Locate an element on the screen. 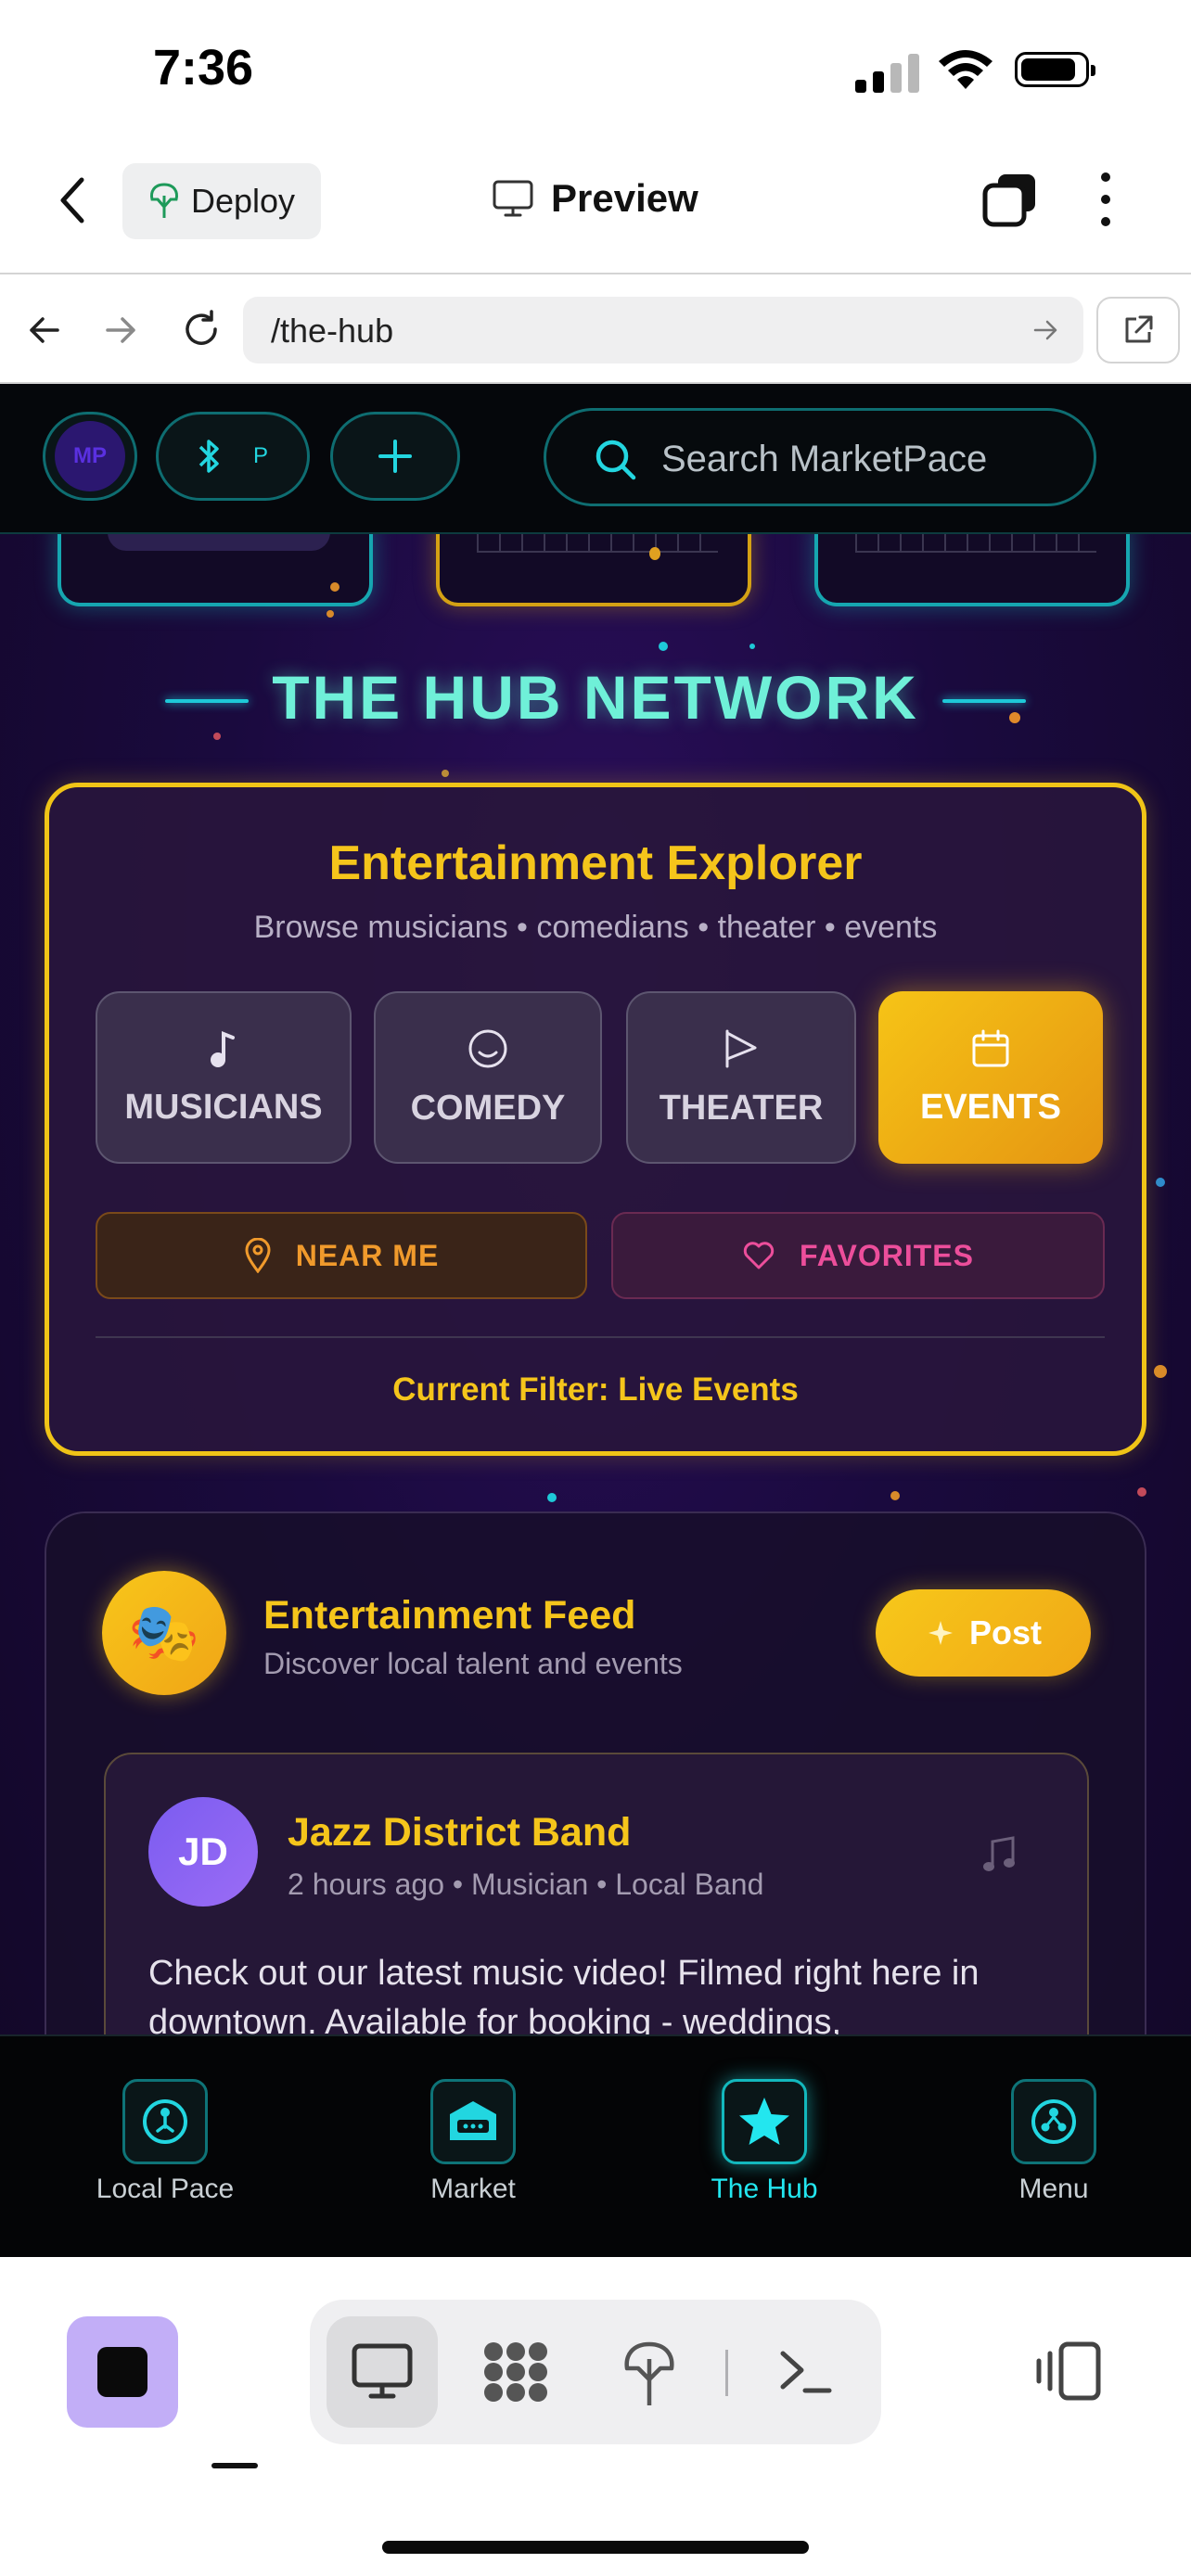 The image size is (1191, 2576). explorer-divider is located at coordinates (600, 1337).